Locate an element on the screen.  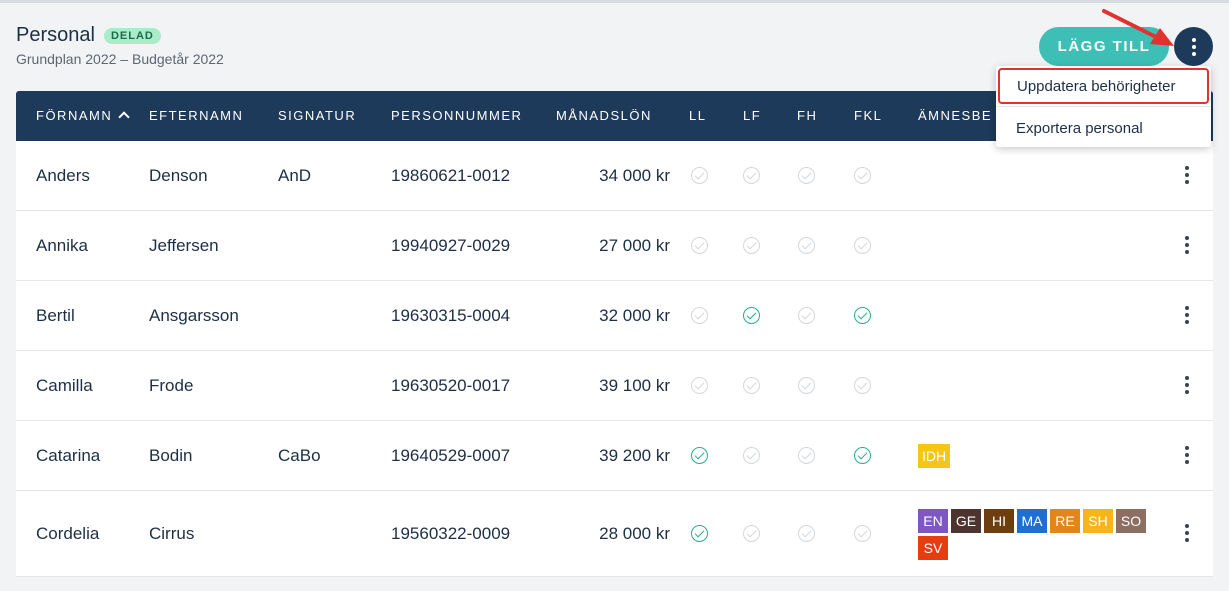
col-first-name-header: FÖRNAMN is located at coordinates (83, 115).